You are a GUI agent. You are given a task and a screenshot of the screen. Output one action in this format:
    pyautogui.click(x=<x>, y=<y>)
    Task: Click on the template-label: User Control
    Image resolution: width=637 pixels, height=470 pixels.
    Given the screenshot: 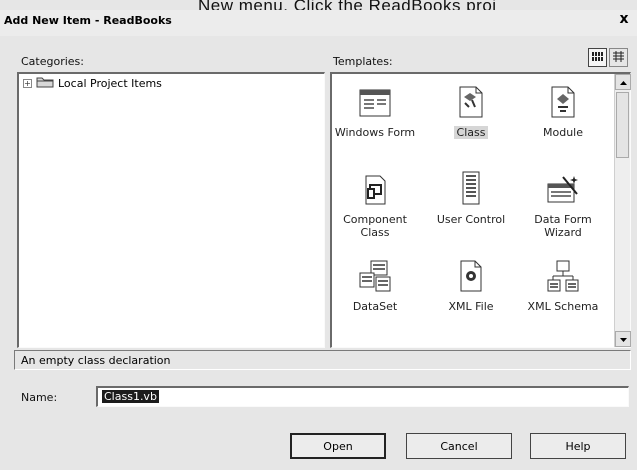 What is the action you would take?
    pyautogui.click(x=471, y=219)
    